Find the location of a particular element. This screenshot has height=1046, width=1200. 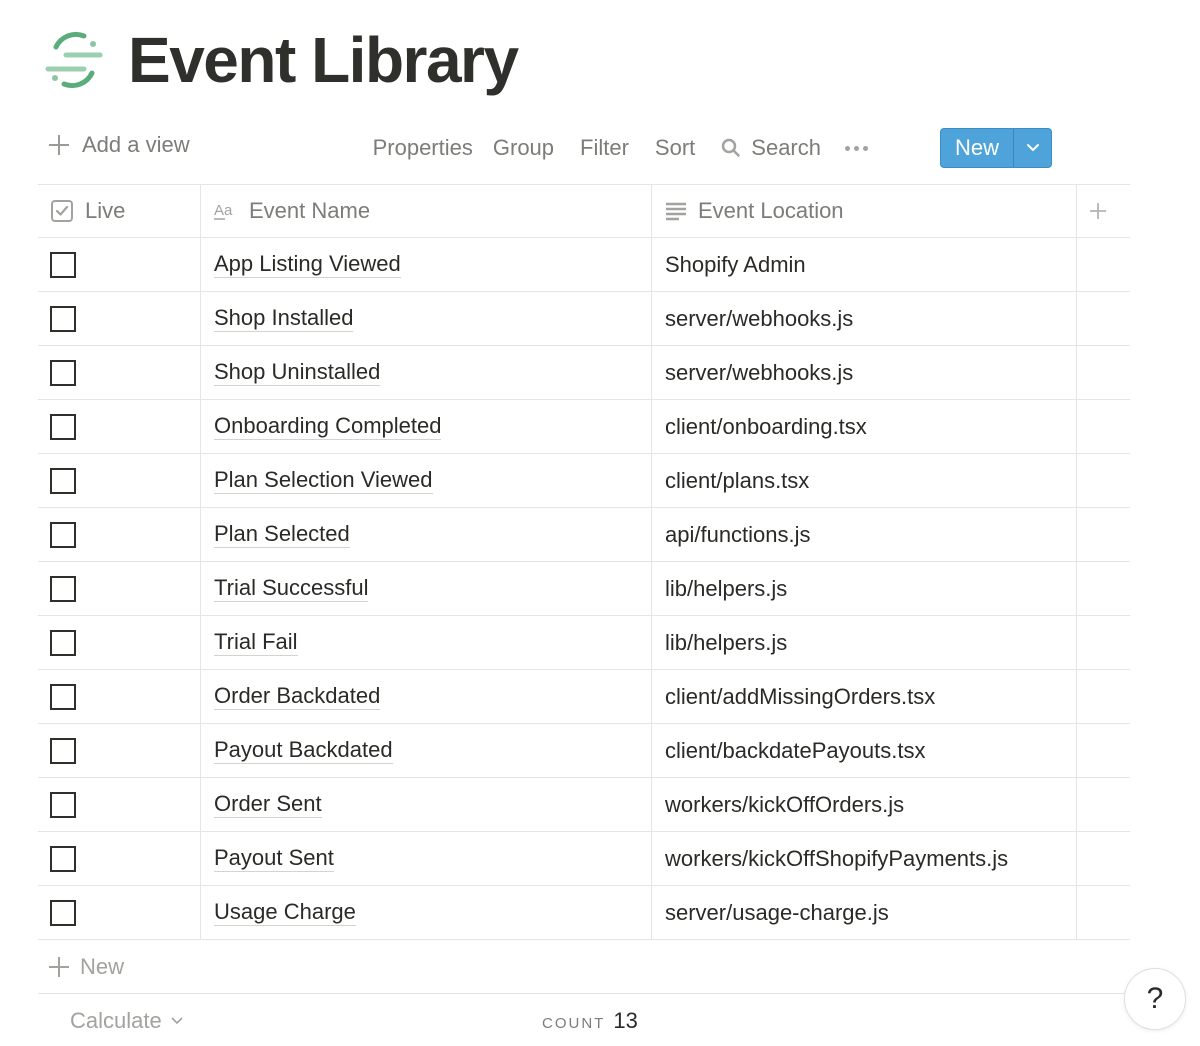

event-location-text: client/plans.tsx is located at coordinates (737, 480).